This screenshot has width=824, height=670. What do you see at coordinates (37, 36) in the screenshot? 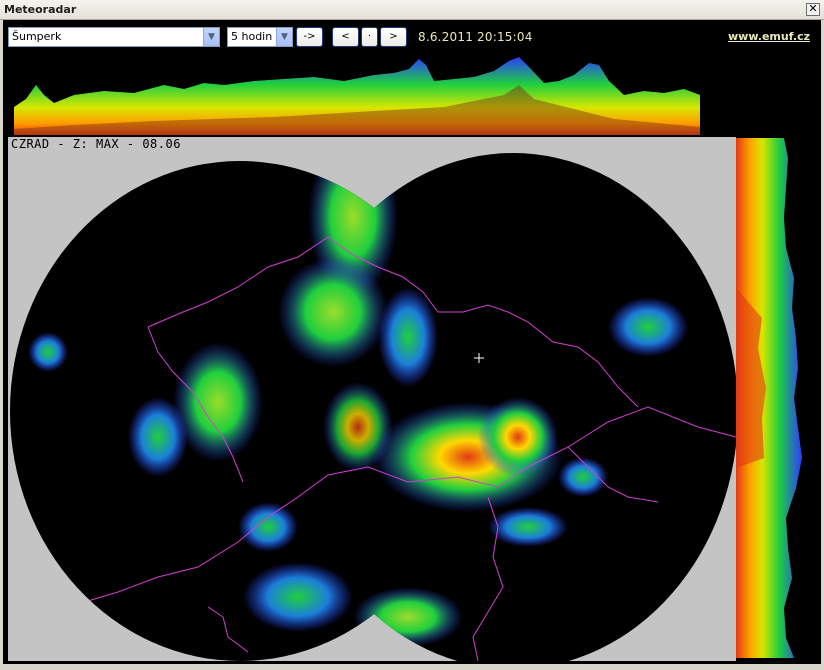
I see `location-select-value: Šumperk` at bounding box center [37, 36].